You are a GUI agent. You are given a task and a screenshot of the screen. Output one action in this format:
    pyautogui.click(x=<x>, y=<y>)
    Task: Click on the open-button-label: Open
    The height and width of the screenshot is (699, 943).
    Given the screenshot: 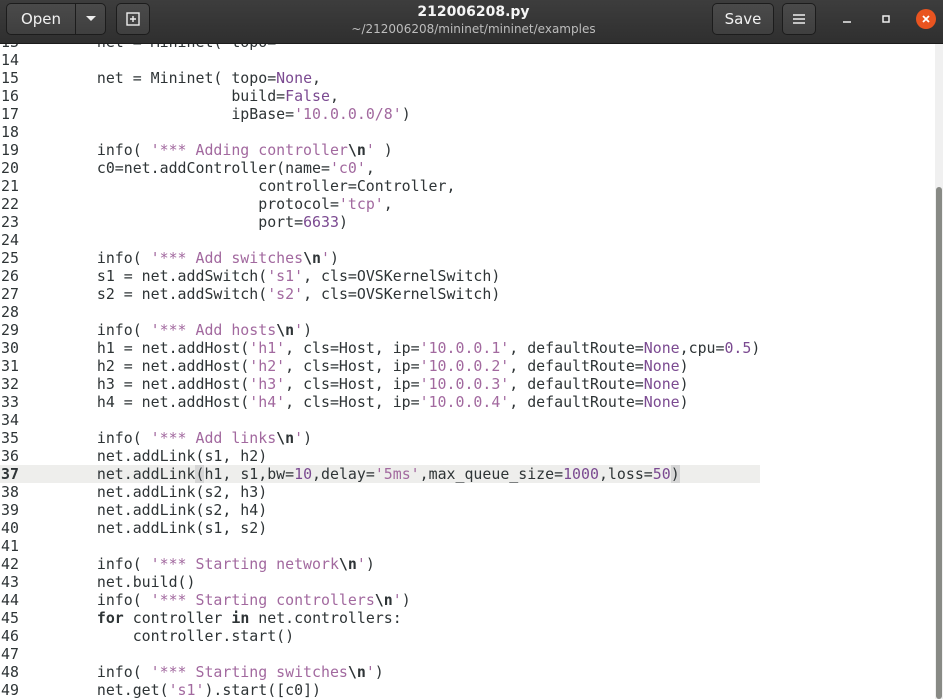 What is the action you would take?
    pyautogui.click(x=41, y=19)
    